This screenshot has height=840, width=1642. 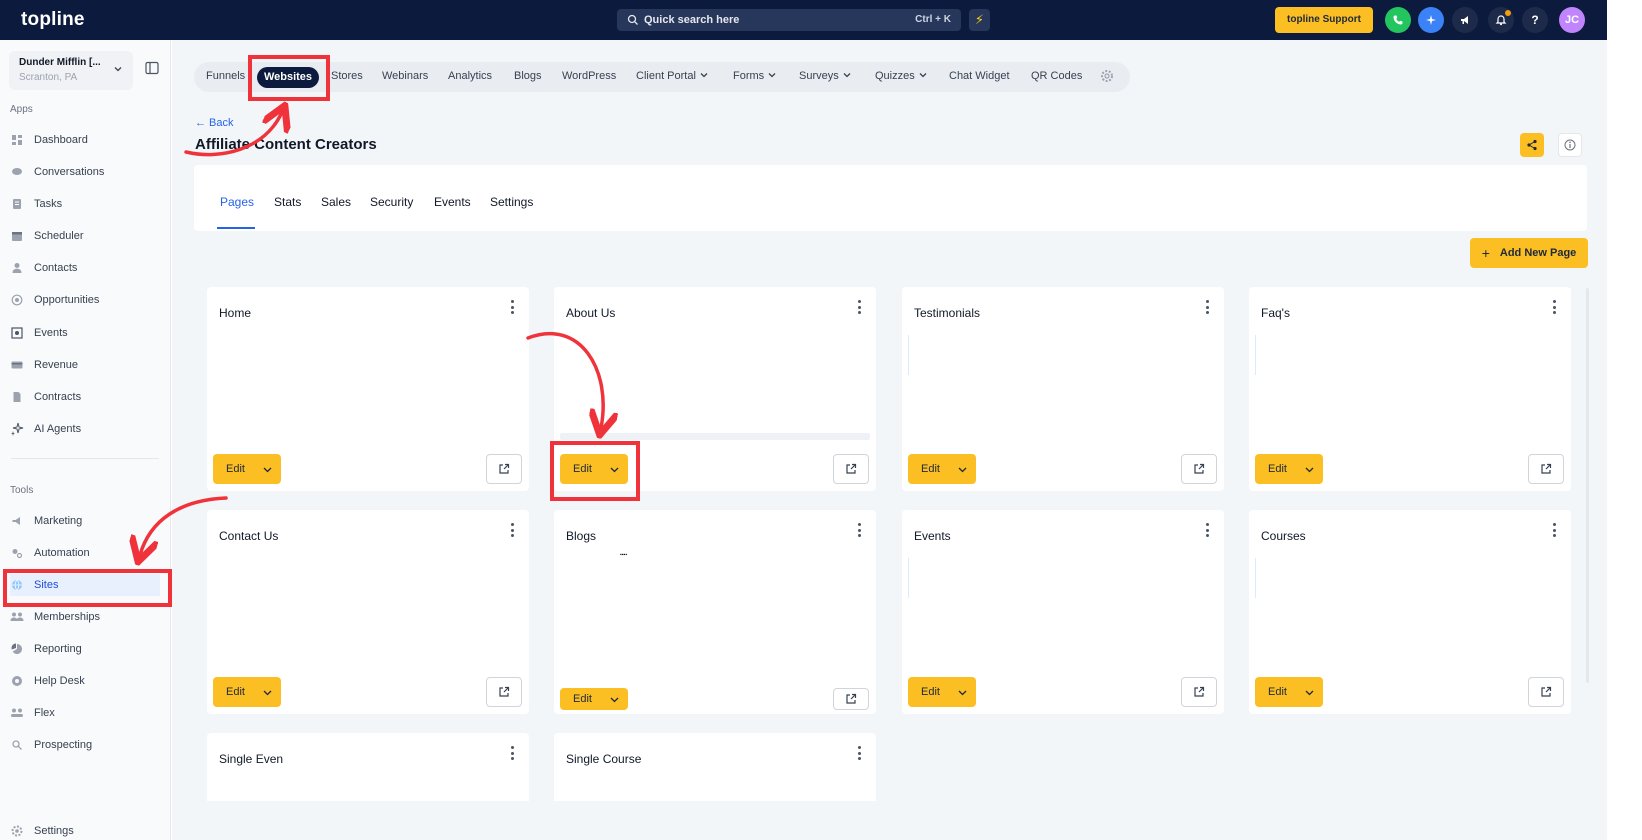 I want to click on page-card-blogs: Blogs ▪▪▪▪ Edit, so click(x=715, y=612).